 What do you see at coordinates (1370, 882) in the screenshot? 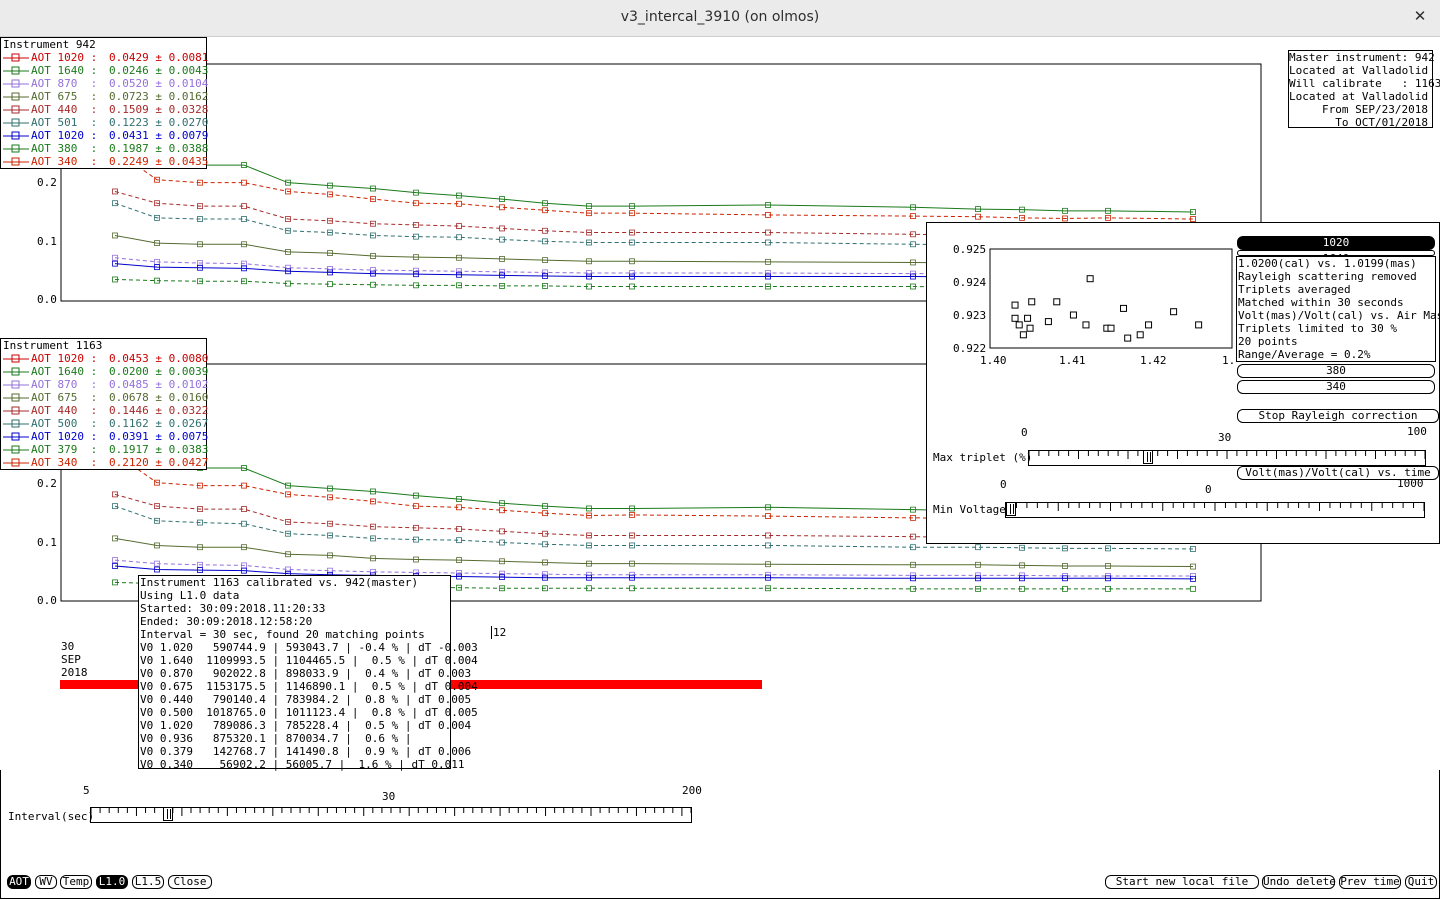
I see `prev-time-button: Prev time` at bounding box center [1370, 882].